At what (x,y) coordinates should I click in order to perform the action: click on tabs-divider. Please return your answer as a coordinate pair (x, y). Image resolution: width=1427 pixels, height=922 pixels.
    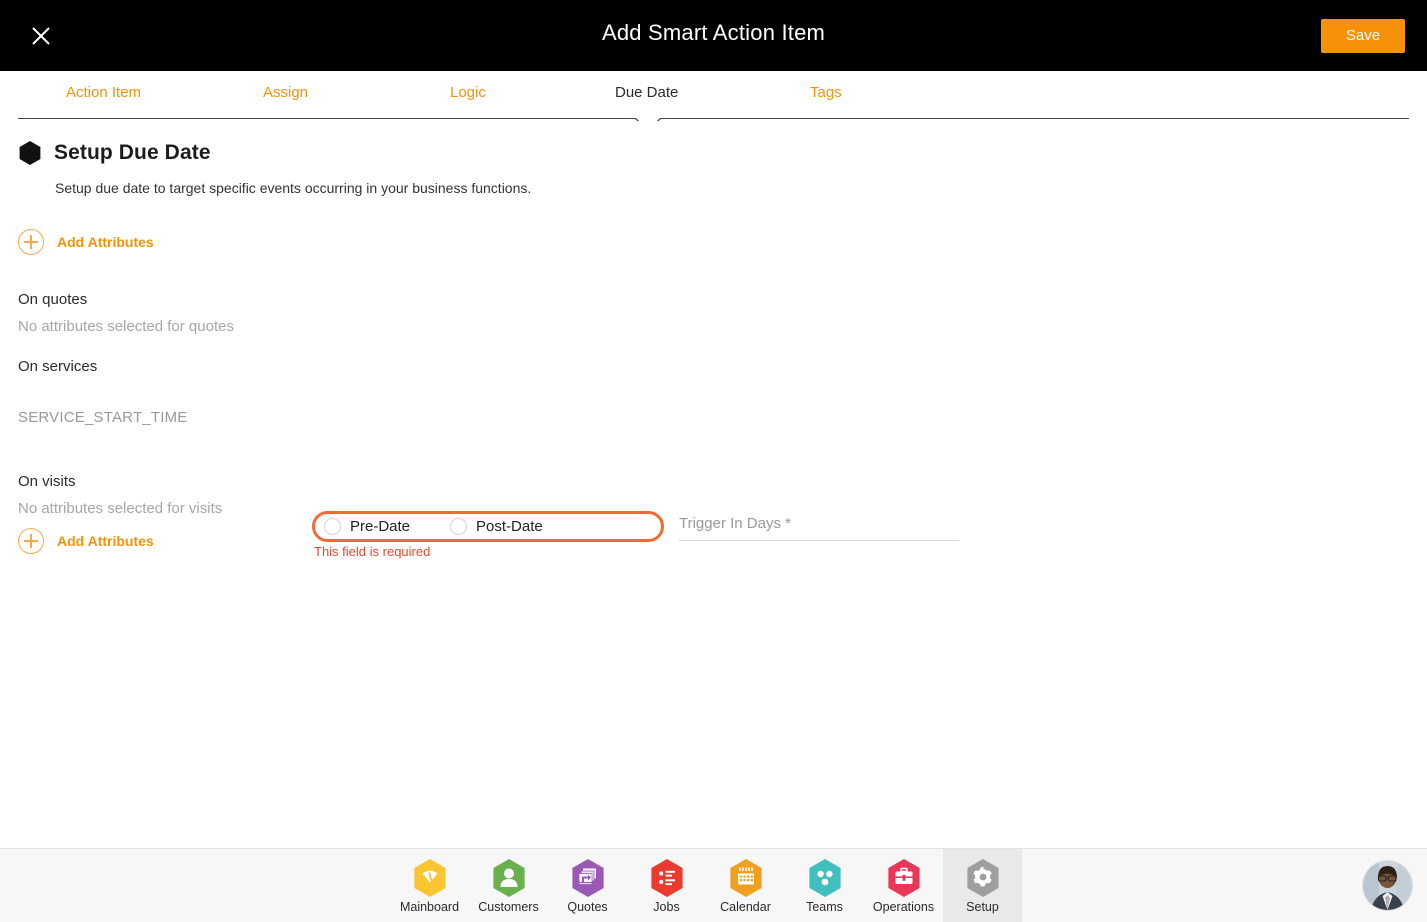
    Looking at the image, I should click on (713, 118).